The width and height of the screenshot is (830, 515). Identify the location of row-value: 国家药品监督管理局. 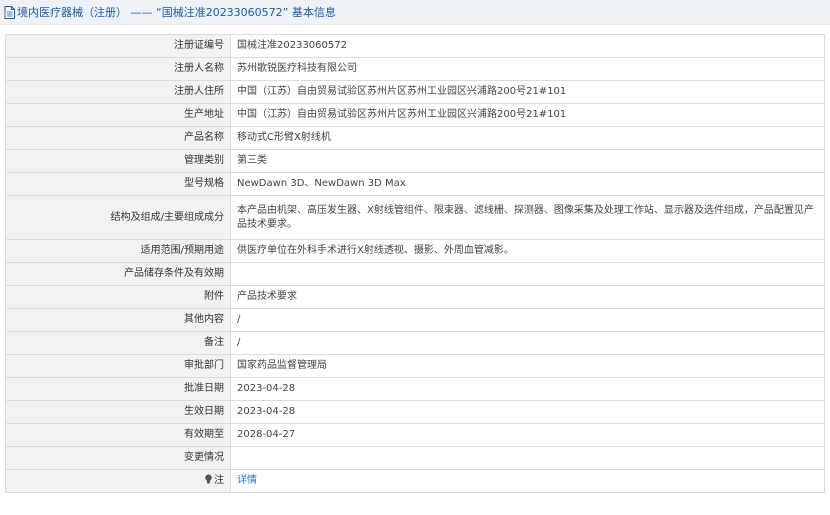
(527, 366).